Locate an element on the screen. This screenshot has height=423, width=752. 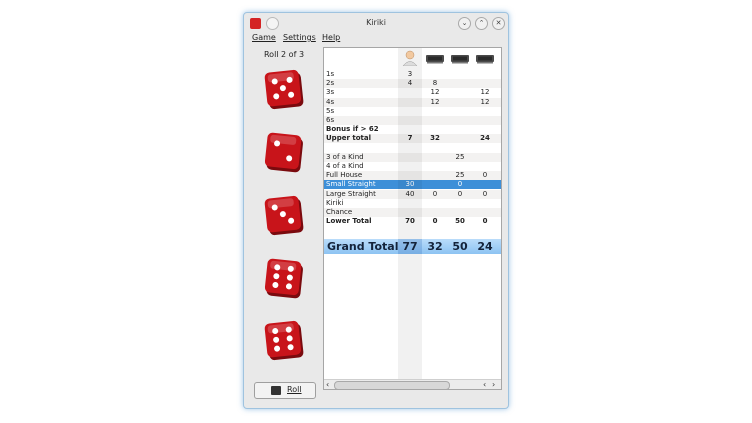
roll-counter: Roll 2 of 3 is located at coordinates (284, 54).